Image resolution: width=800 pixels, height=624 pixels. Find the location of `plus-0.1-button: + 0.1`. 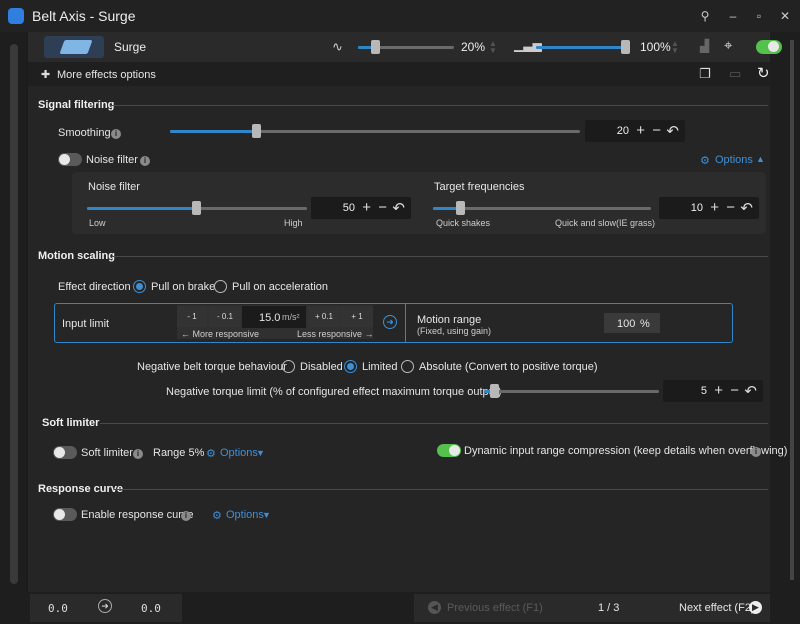

plus-0.1-button: + 0.1 is located at coordinates (324, 317).